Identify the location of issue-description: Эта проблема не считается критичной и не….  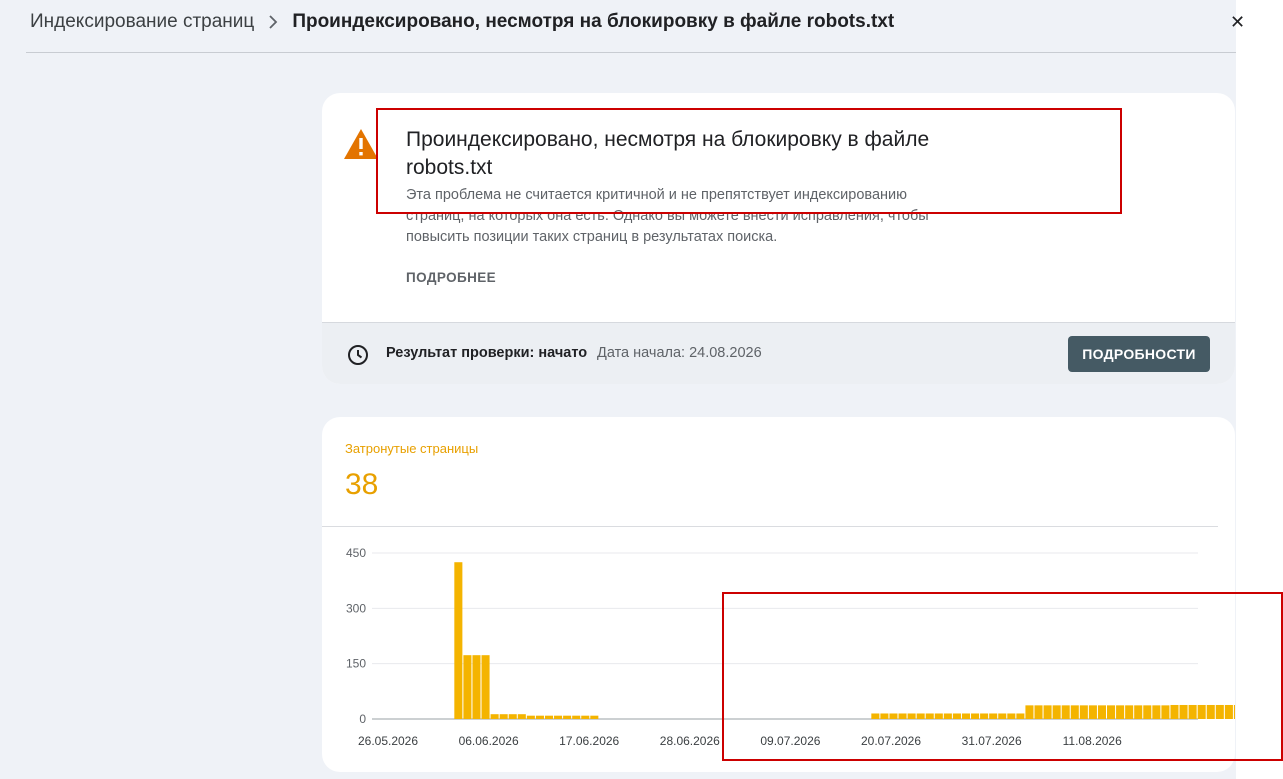
(667, 216).